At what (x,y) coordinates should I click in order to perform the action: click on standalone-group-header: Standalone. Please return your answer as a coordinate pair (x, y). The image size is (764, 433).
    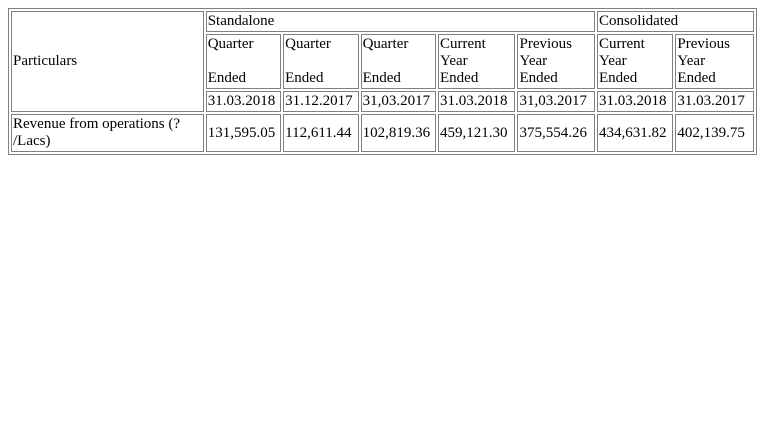
    Looking at the image, I should click on (400, 21).